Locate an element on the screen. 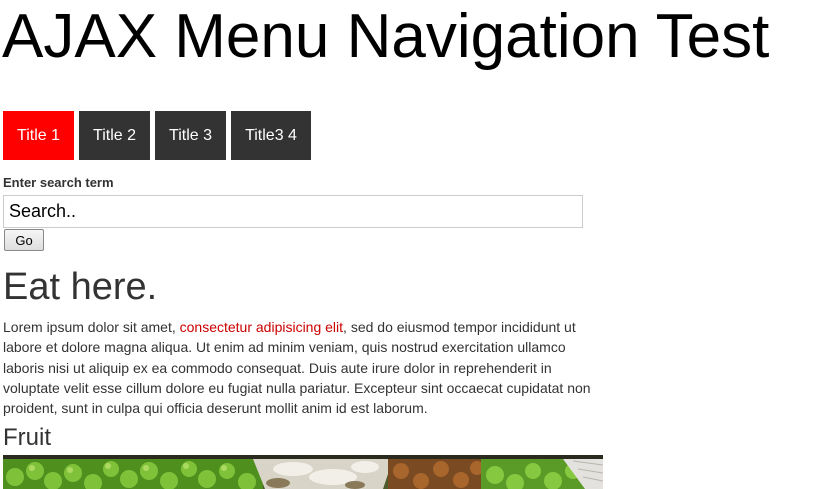 The width and height of the screenshot is (815, 489). section-heading: Eat here. is located at coordinates (80, 287).